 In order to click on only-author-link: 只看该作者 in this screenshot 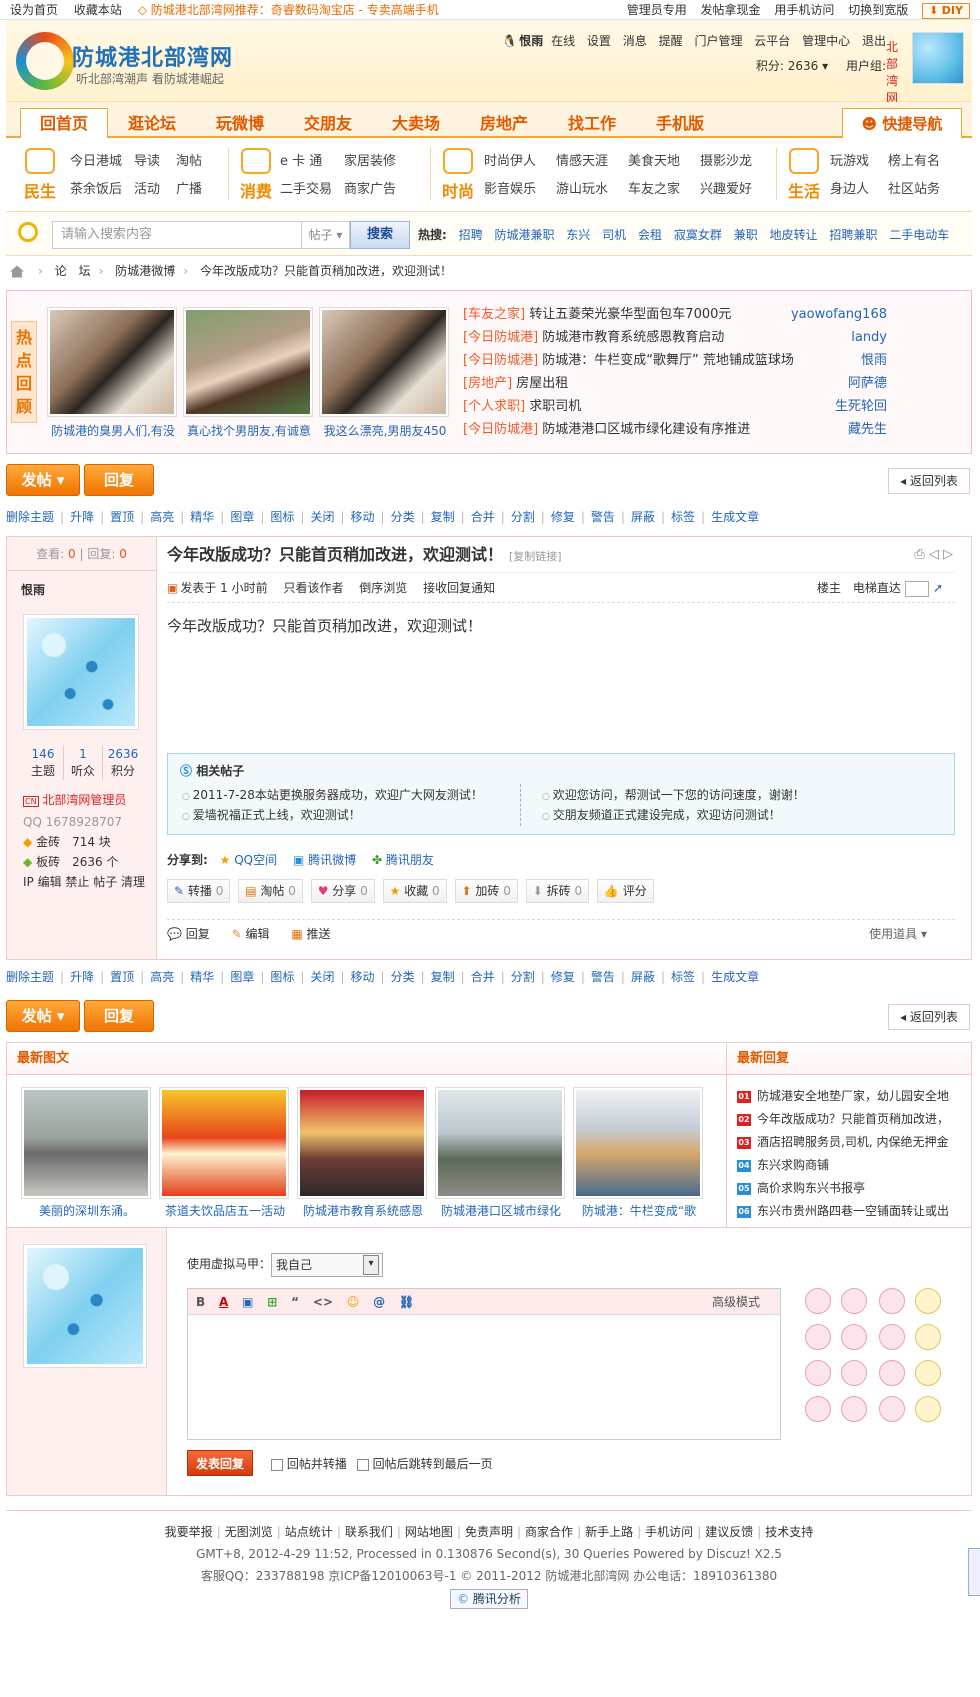, I will do `click(313, 588)`.